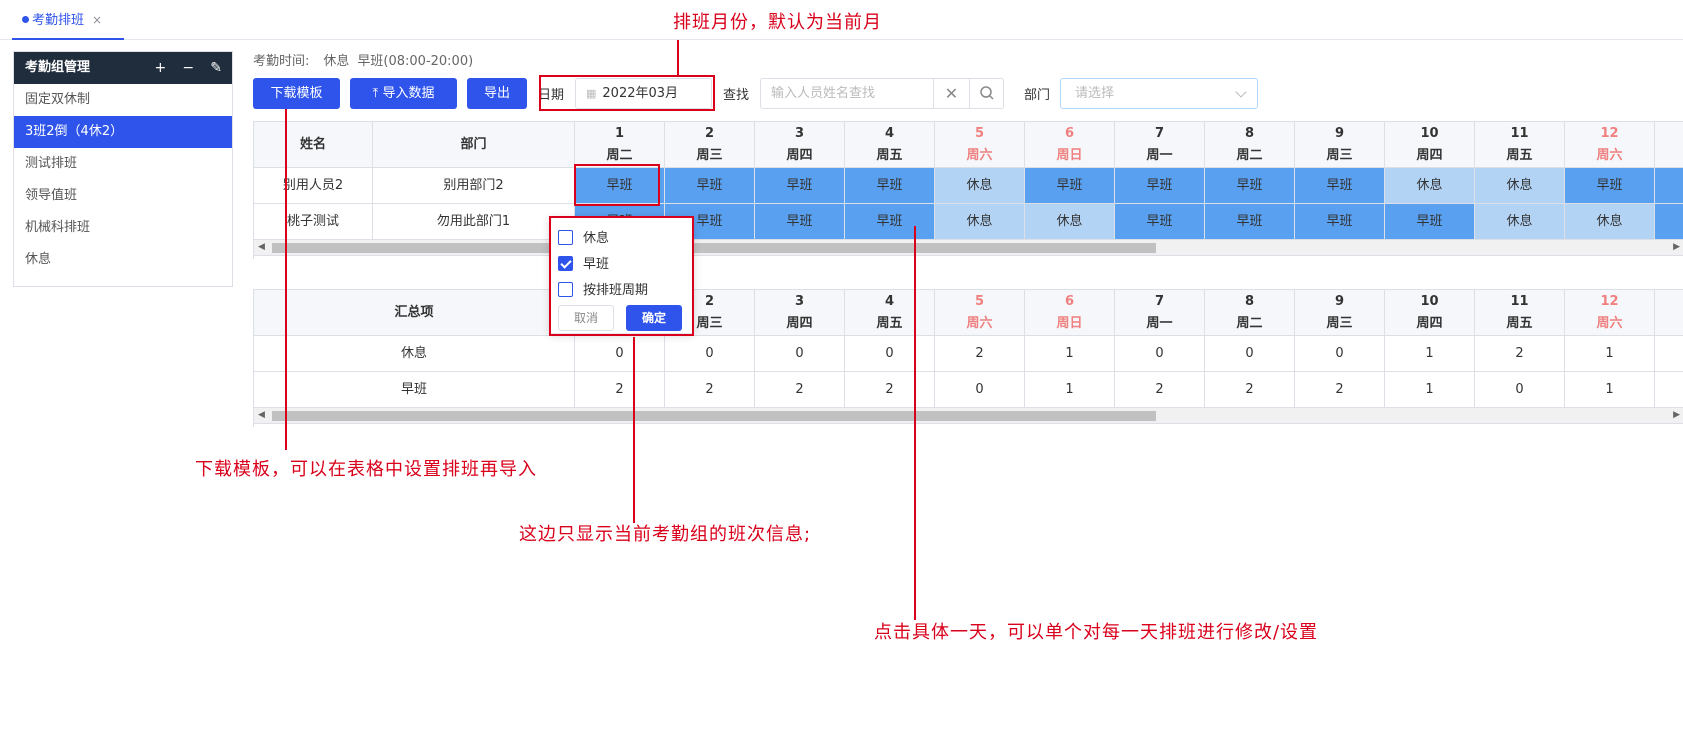 The width and height of the screenshot is (1683, 735). Describe the element at coordinates (847, 93) in the screenshot. I see `search-input` at that location.